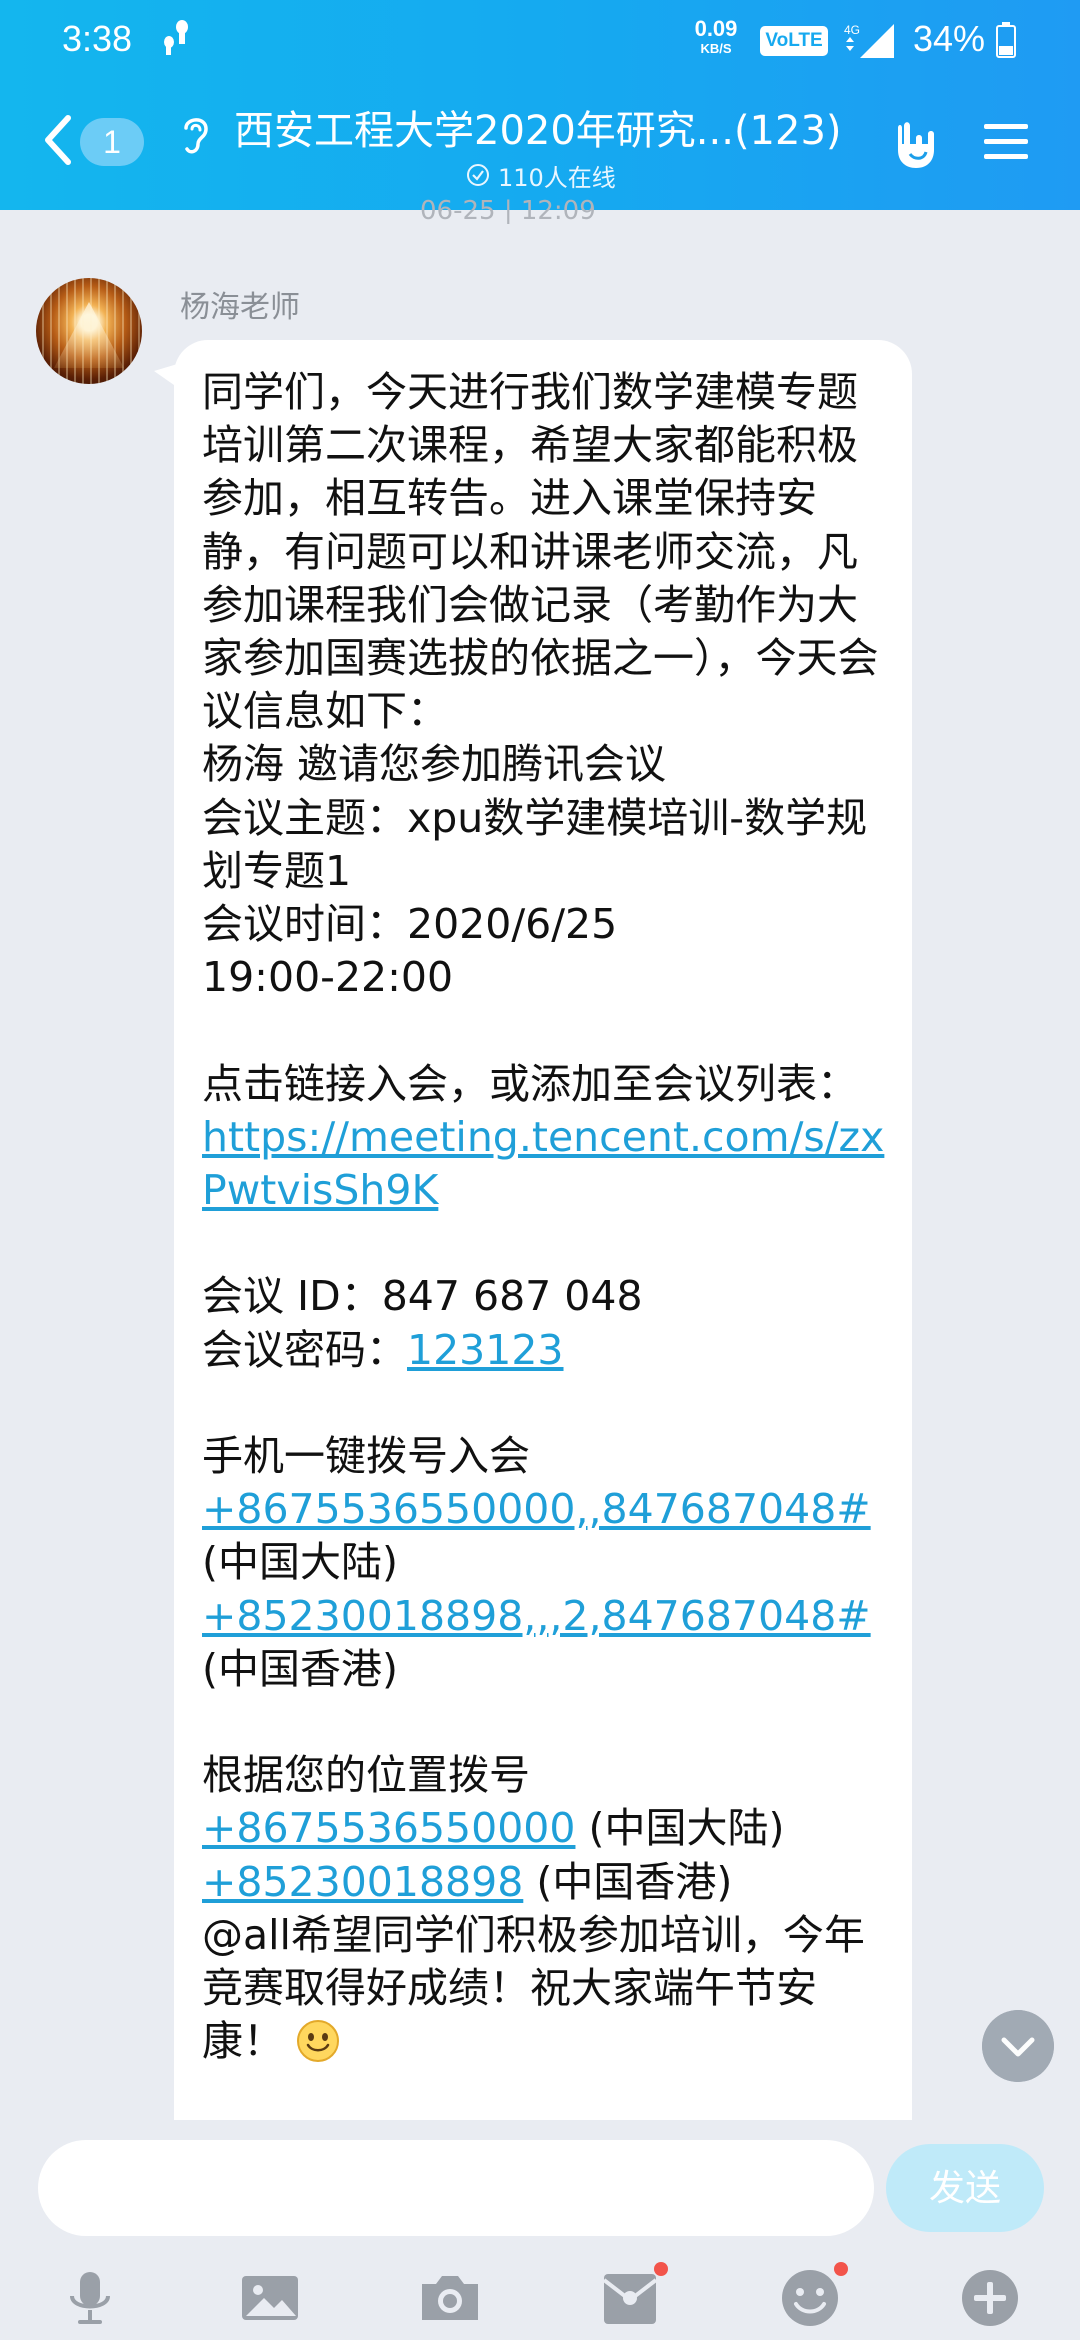  Describe the element at coordinates (869, 40) in the screenshot. I see `signal-icon: 4G` at that location.